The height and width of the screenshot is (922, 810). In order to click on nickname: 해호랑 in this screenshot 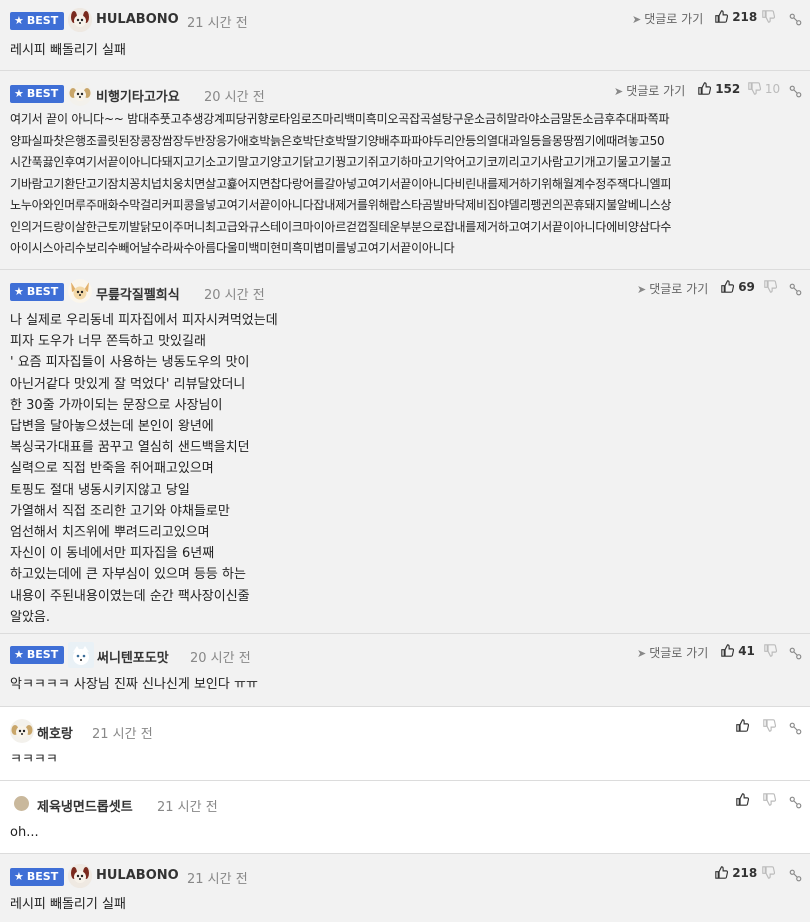, I will do `click(55, 732)`.